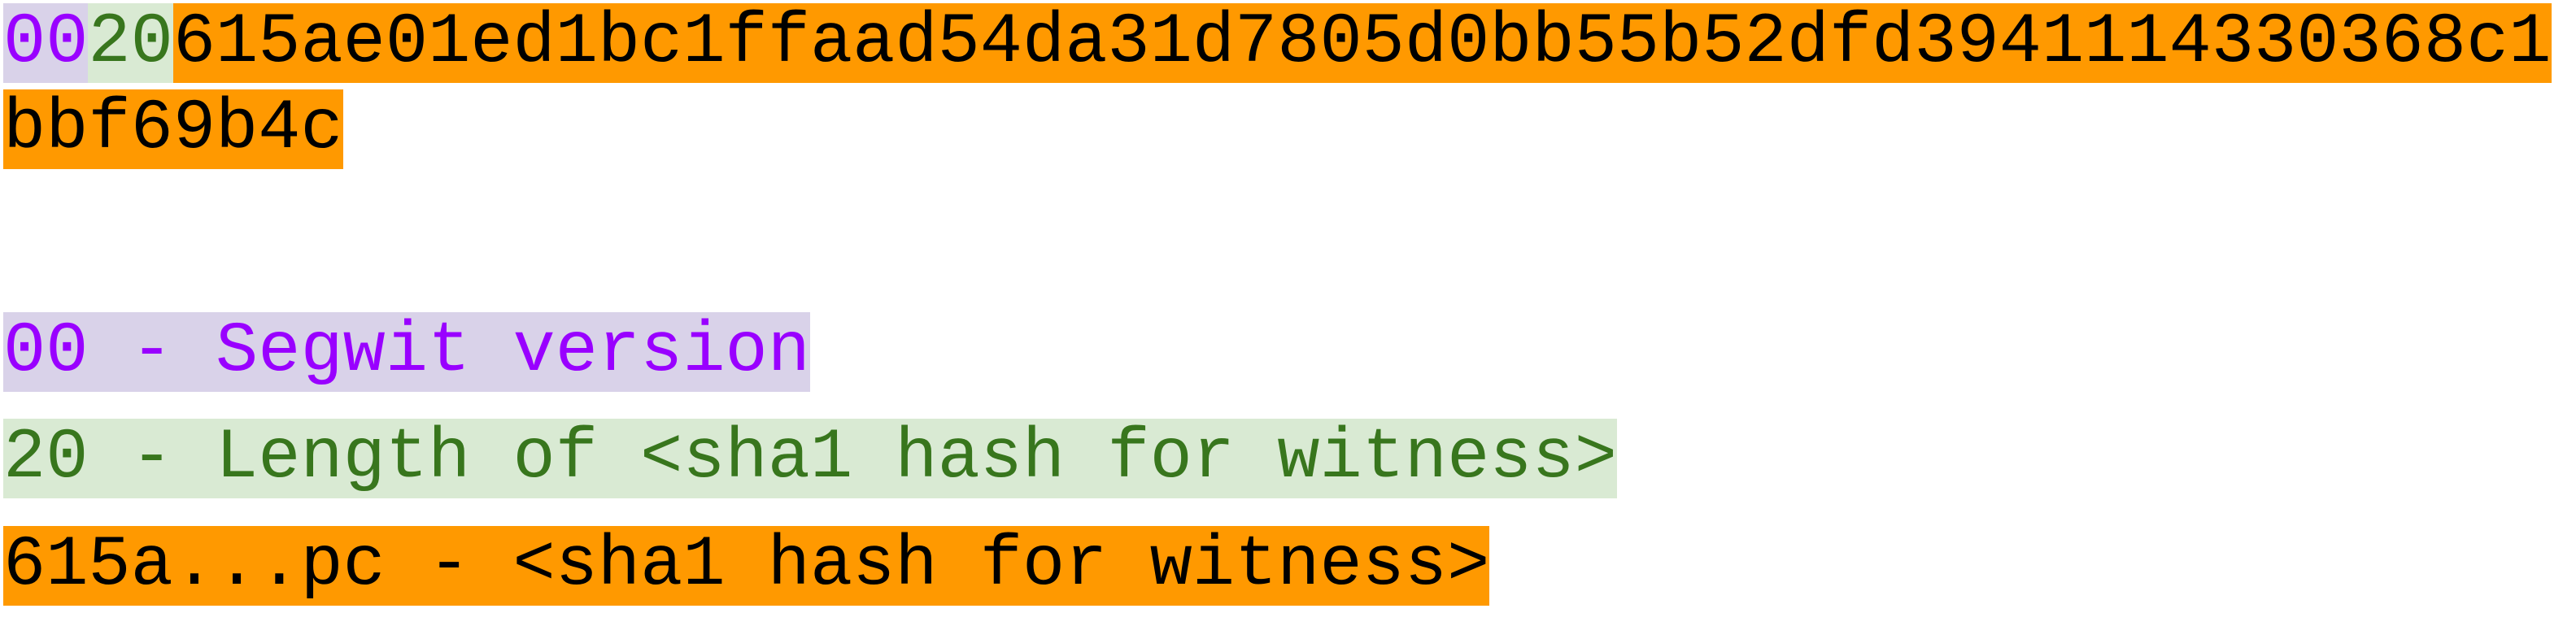 The image size is (2576, 626). Describe the element at coordinates (46, 43) in the screenshot. I see `segwit-version-byte: 00` at that location.